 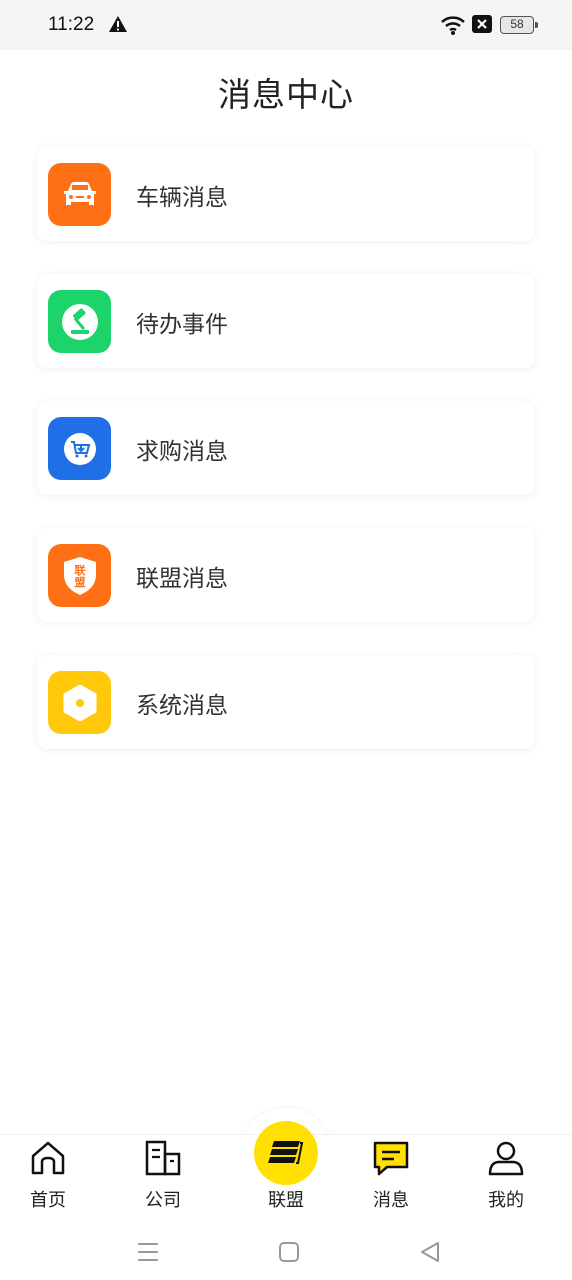 I want to click on tab-profile-label: 我的, so click(x=506, y=1200).